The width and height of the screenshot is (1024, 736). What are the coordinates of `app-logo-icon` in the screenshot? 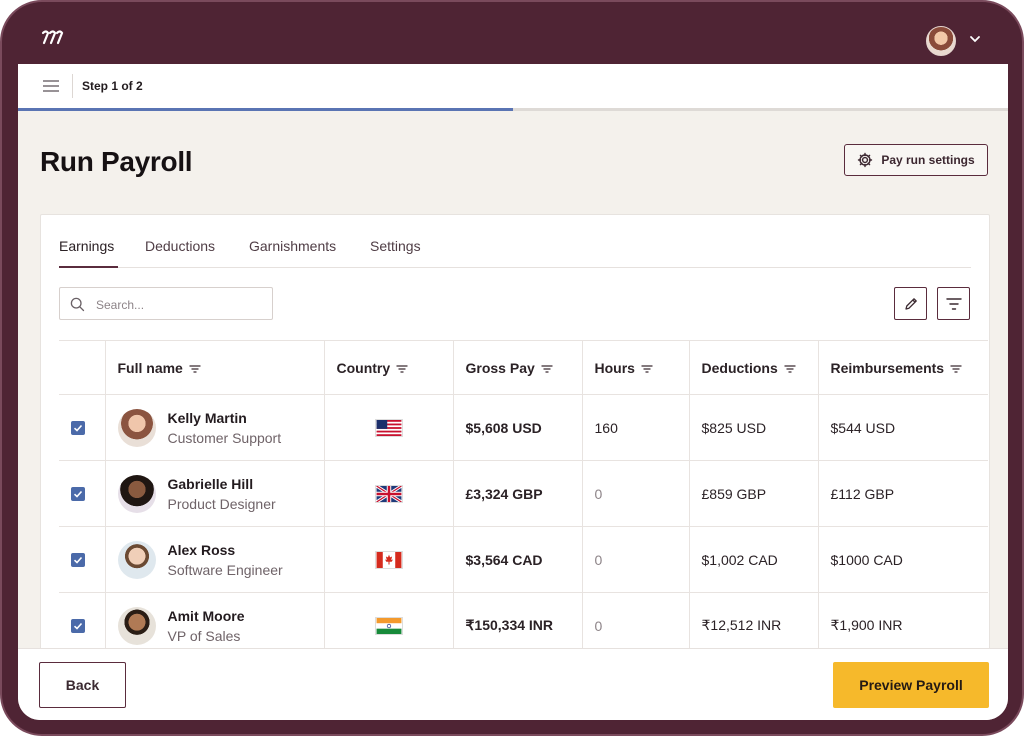 It's located at (52, 40).